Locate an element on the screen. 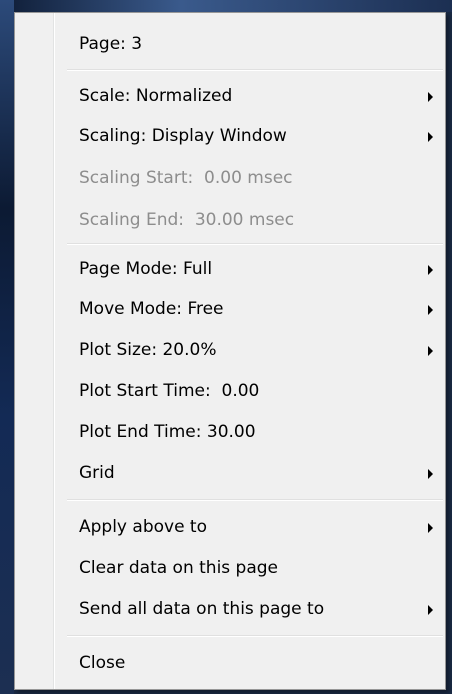 The width and height of the screenshot is (452, 694). menu-item-scaling: Scaling: Display Window is located at coordinates (230, 137).